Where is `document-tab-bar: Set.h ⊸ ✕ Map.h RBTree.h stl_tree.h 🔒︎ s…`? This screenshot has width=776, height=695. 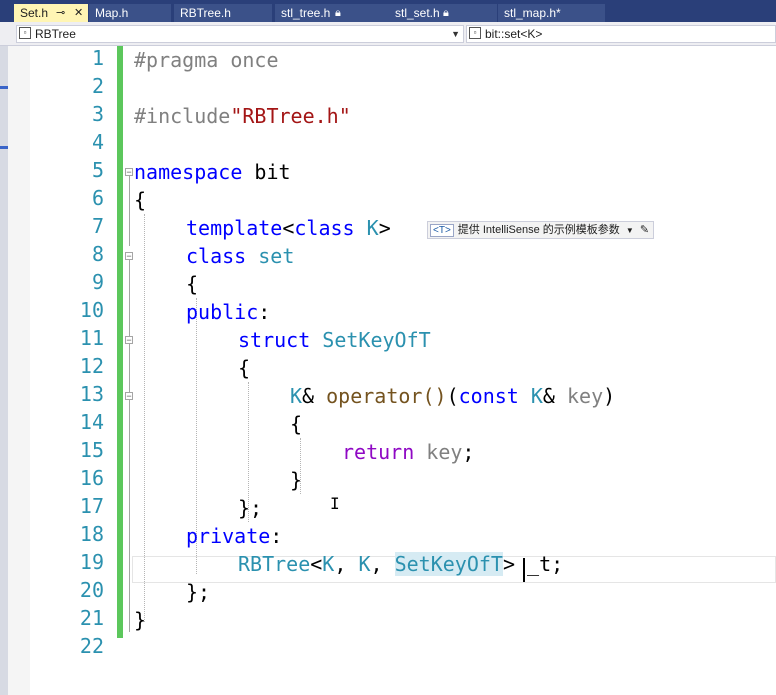
document-tab-bar: Set.h ⊸ ✕ Map.h RBTree.h stl_tree.h 🔒︎ s… is located at coordinates (388, 11).